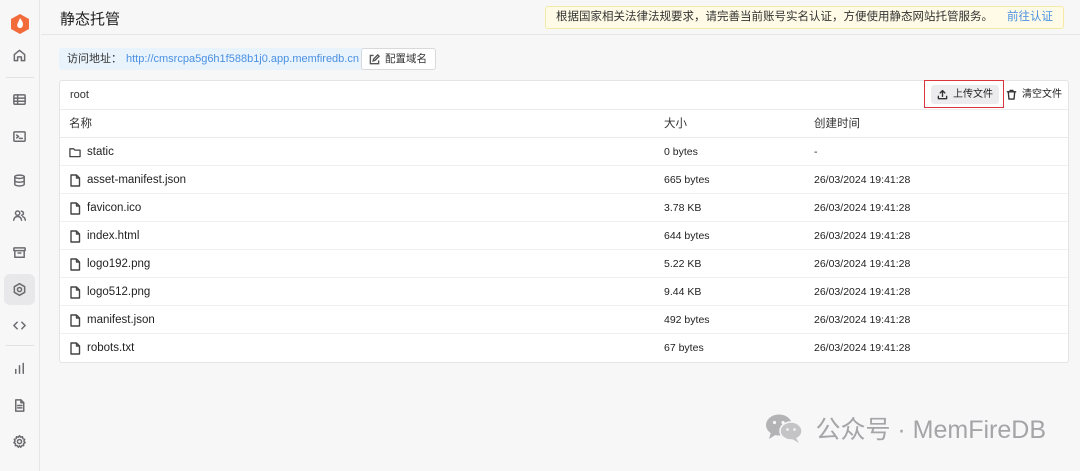 The image size is (1080, 471). I want to click on file-name-cell: robots.txt, so click(101, 348).